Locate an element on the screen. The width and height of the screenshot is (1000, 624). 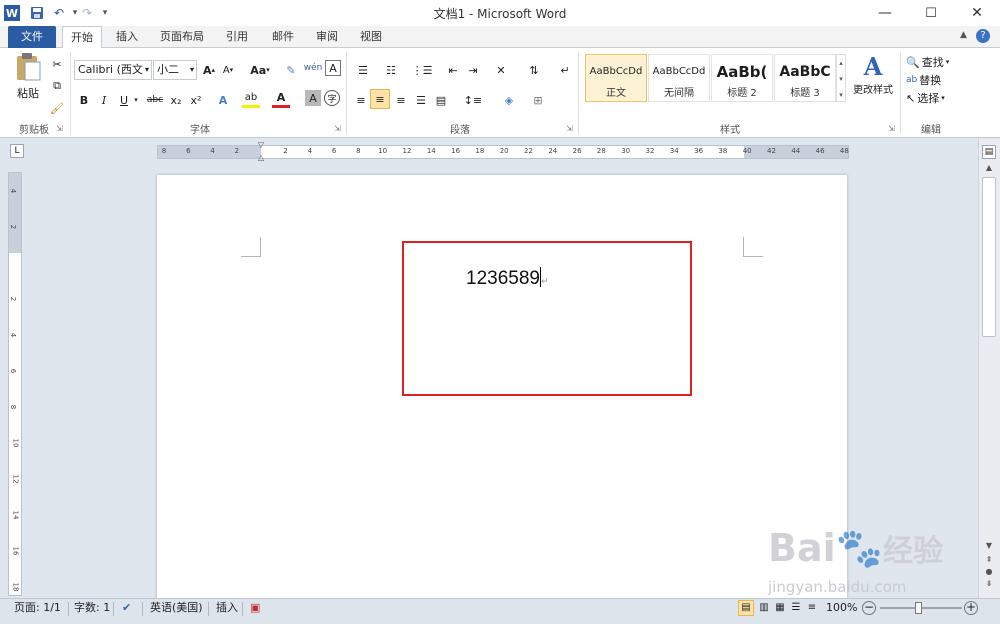
superscript-button: x² is located at coordinates (196, 100).